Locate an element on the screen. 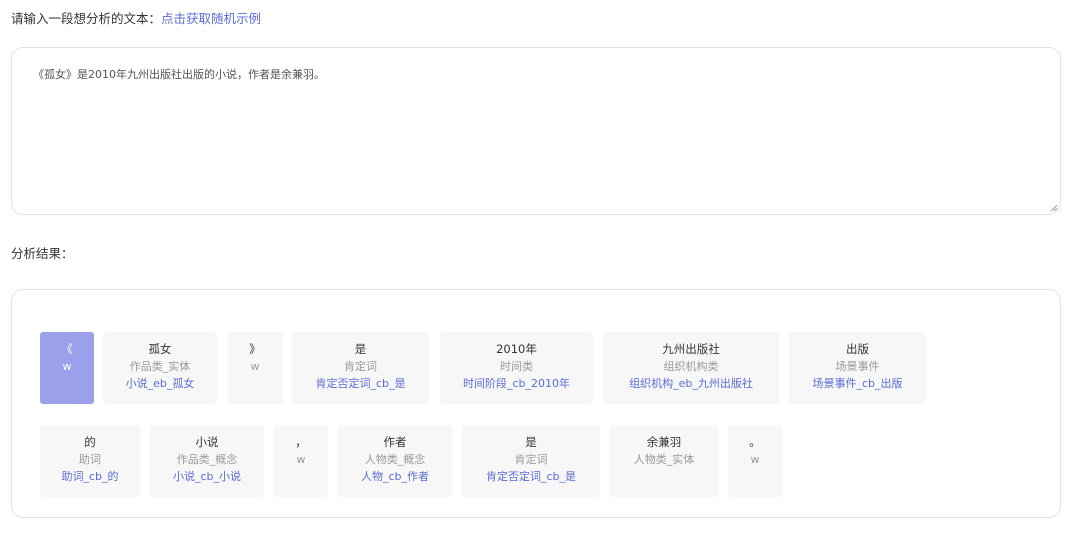  token-entity: 小说_eb_孤女 is located at coordinates (160, 383).